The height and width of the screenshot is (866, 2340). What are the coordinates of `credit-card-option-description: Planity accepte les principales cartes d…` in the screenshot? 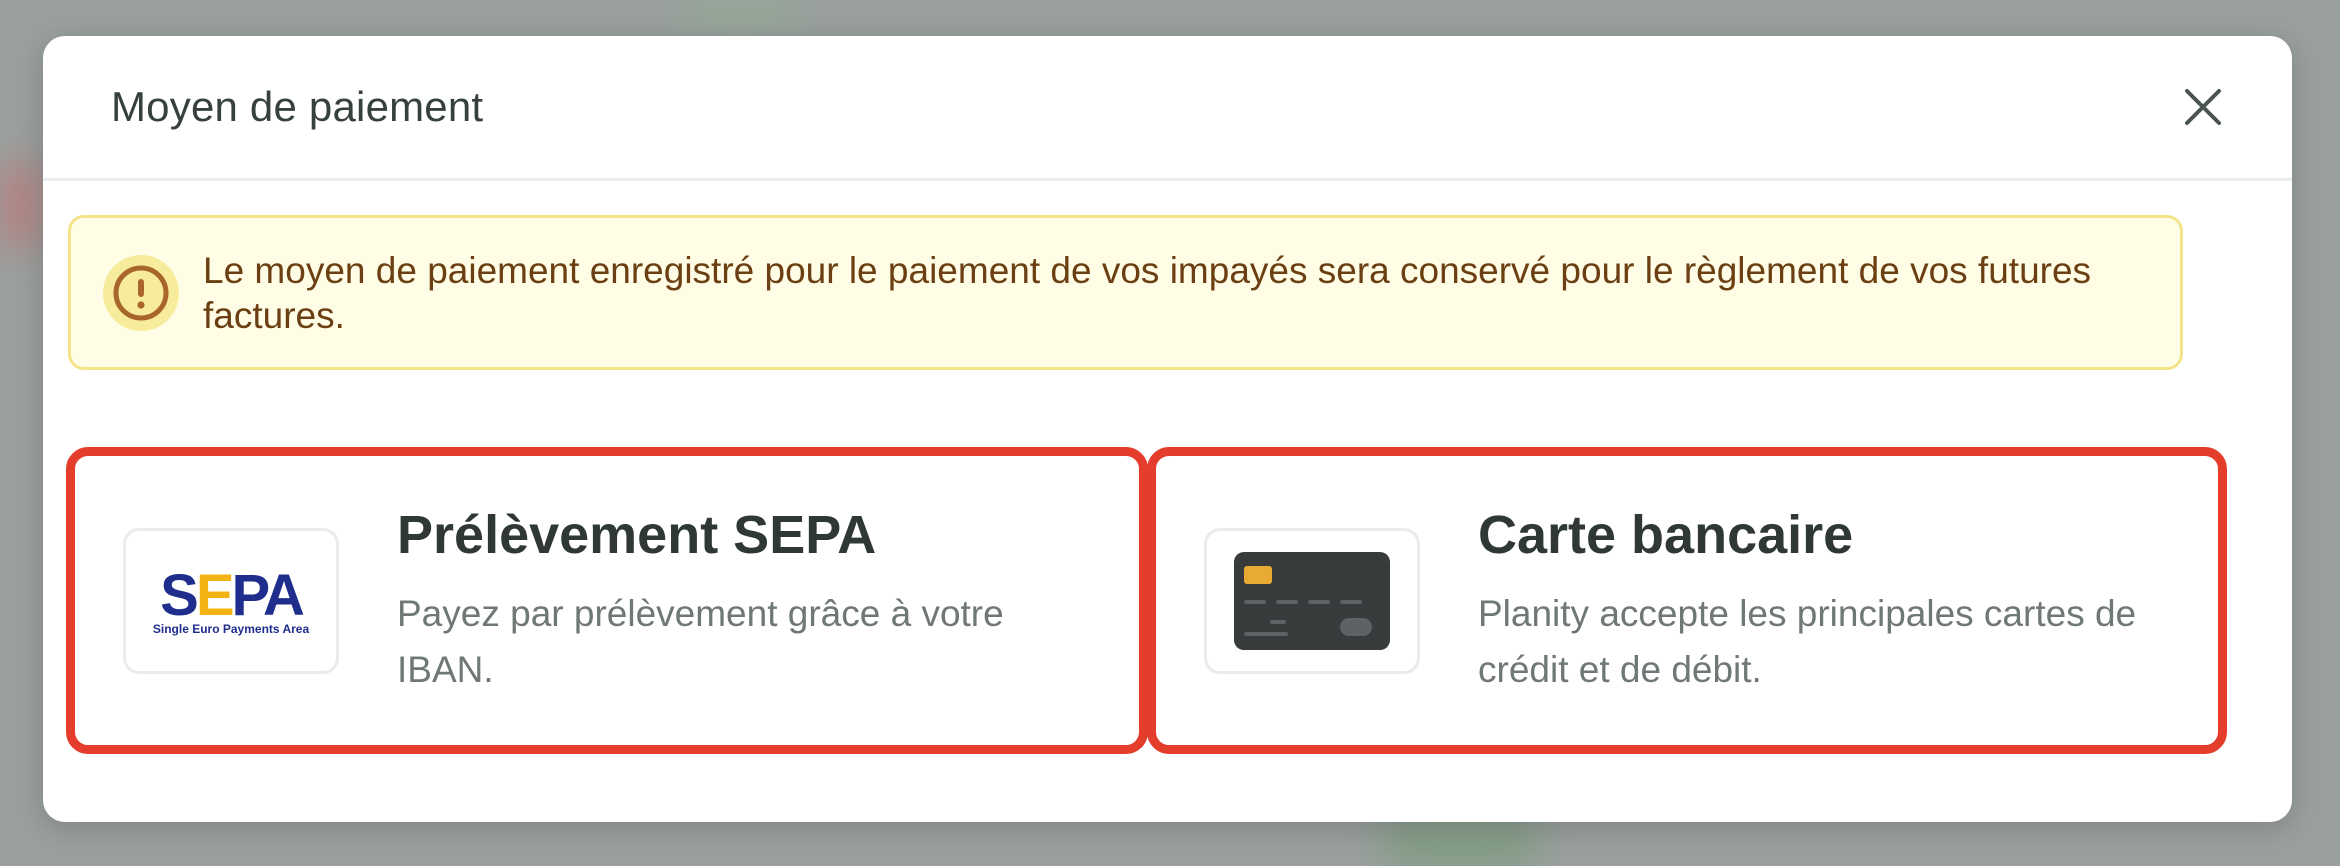 It's located at (1807, 641).